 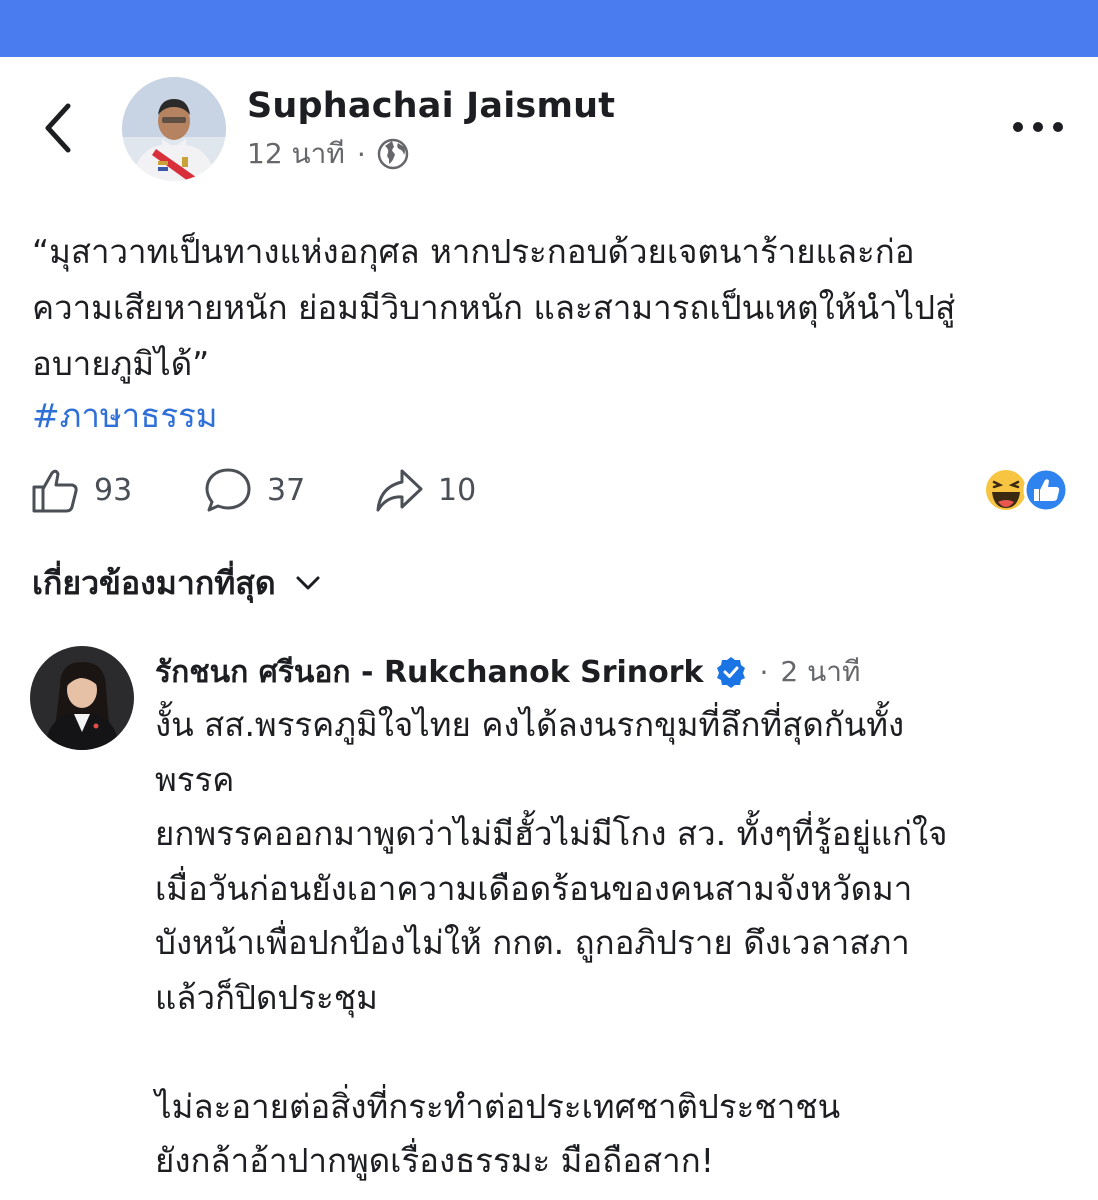 I want to click on sort-label: เกี่ยวข้องมากที่สุด, so click(x=154, y=582).